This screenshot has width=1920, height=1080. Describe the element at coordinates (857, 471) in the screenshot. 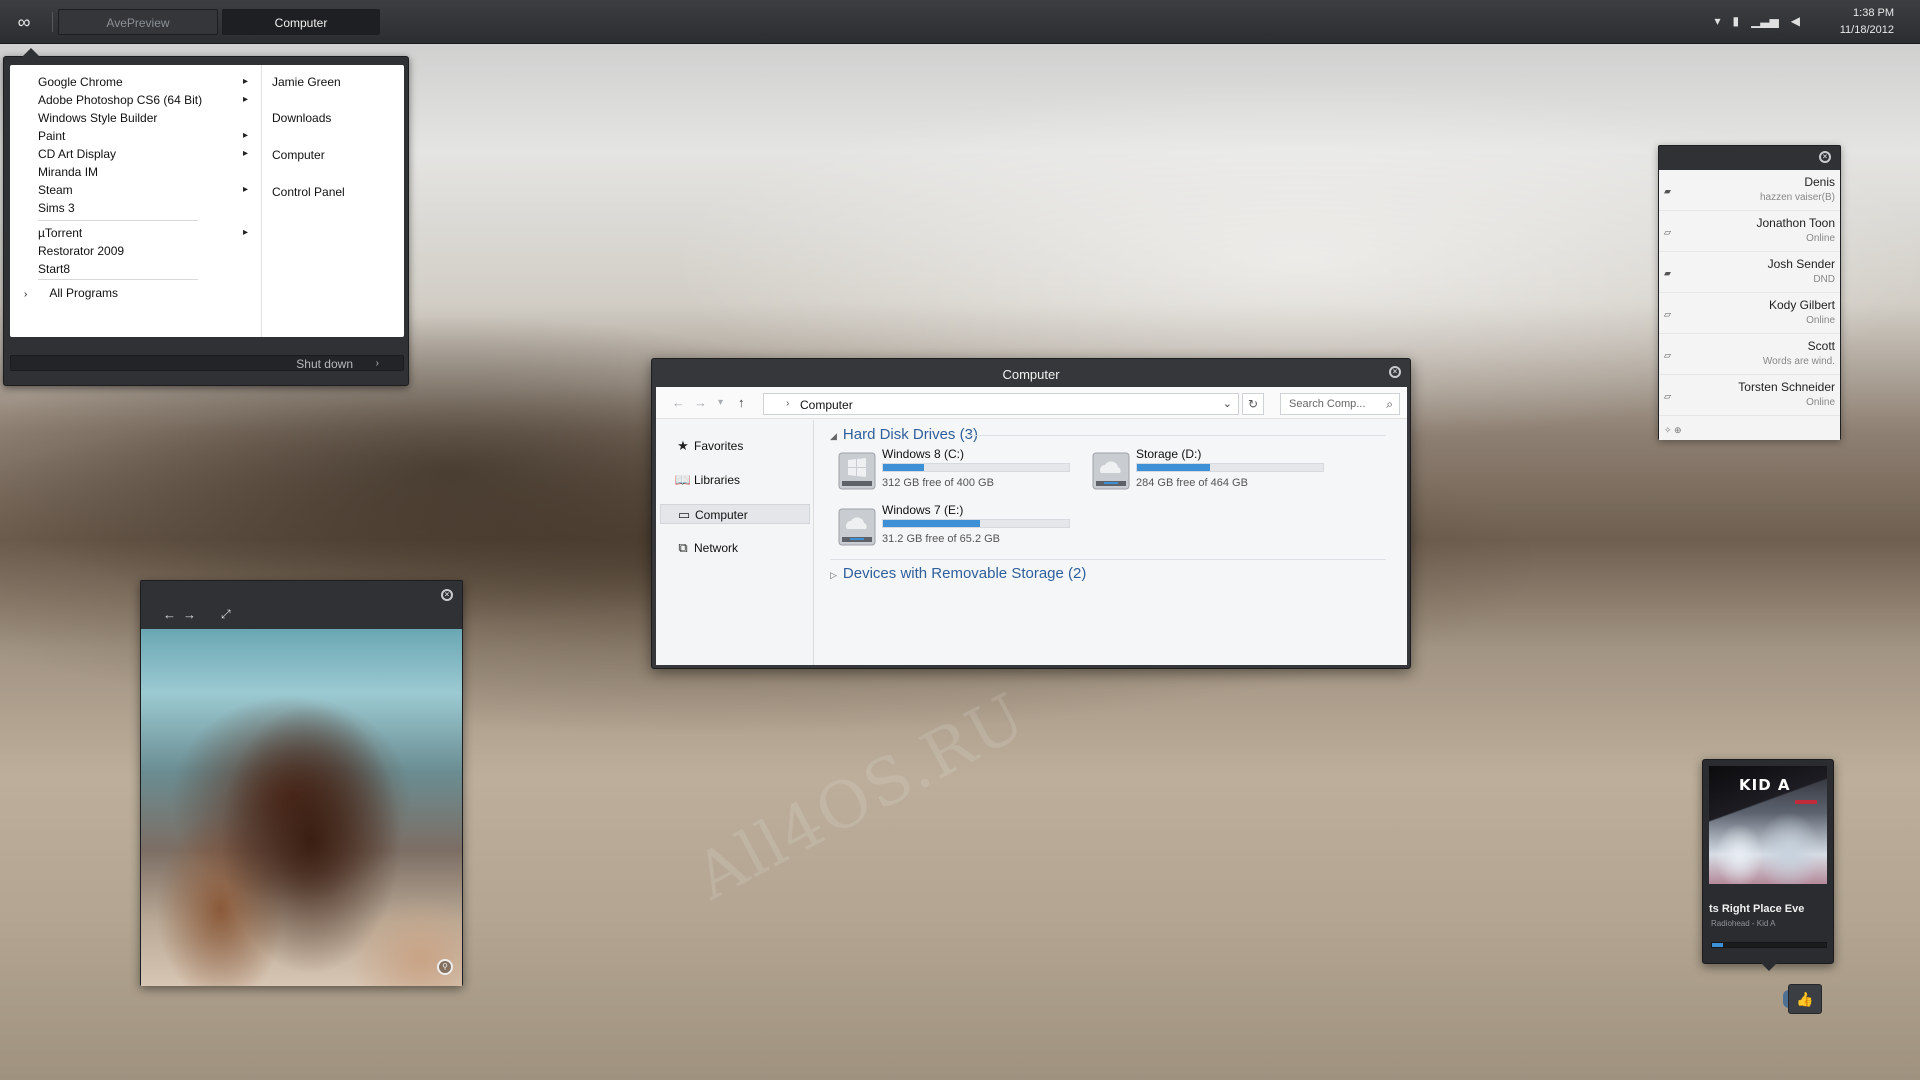

I see `hard-drive-windows-icon` at that location.